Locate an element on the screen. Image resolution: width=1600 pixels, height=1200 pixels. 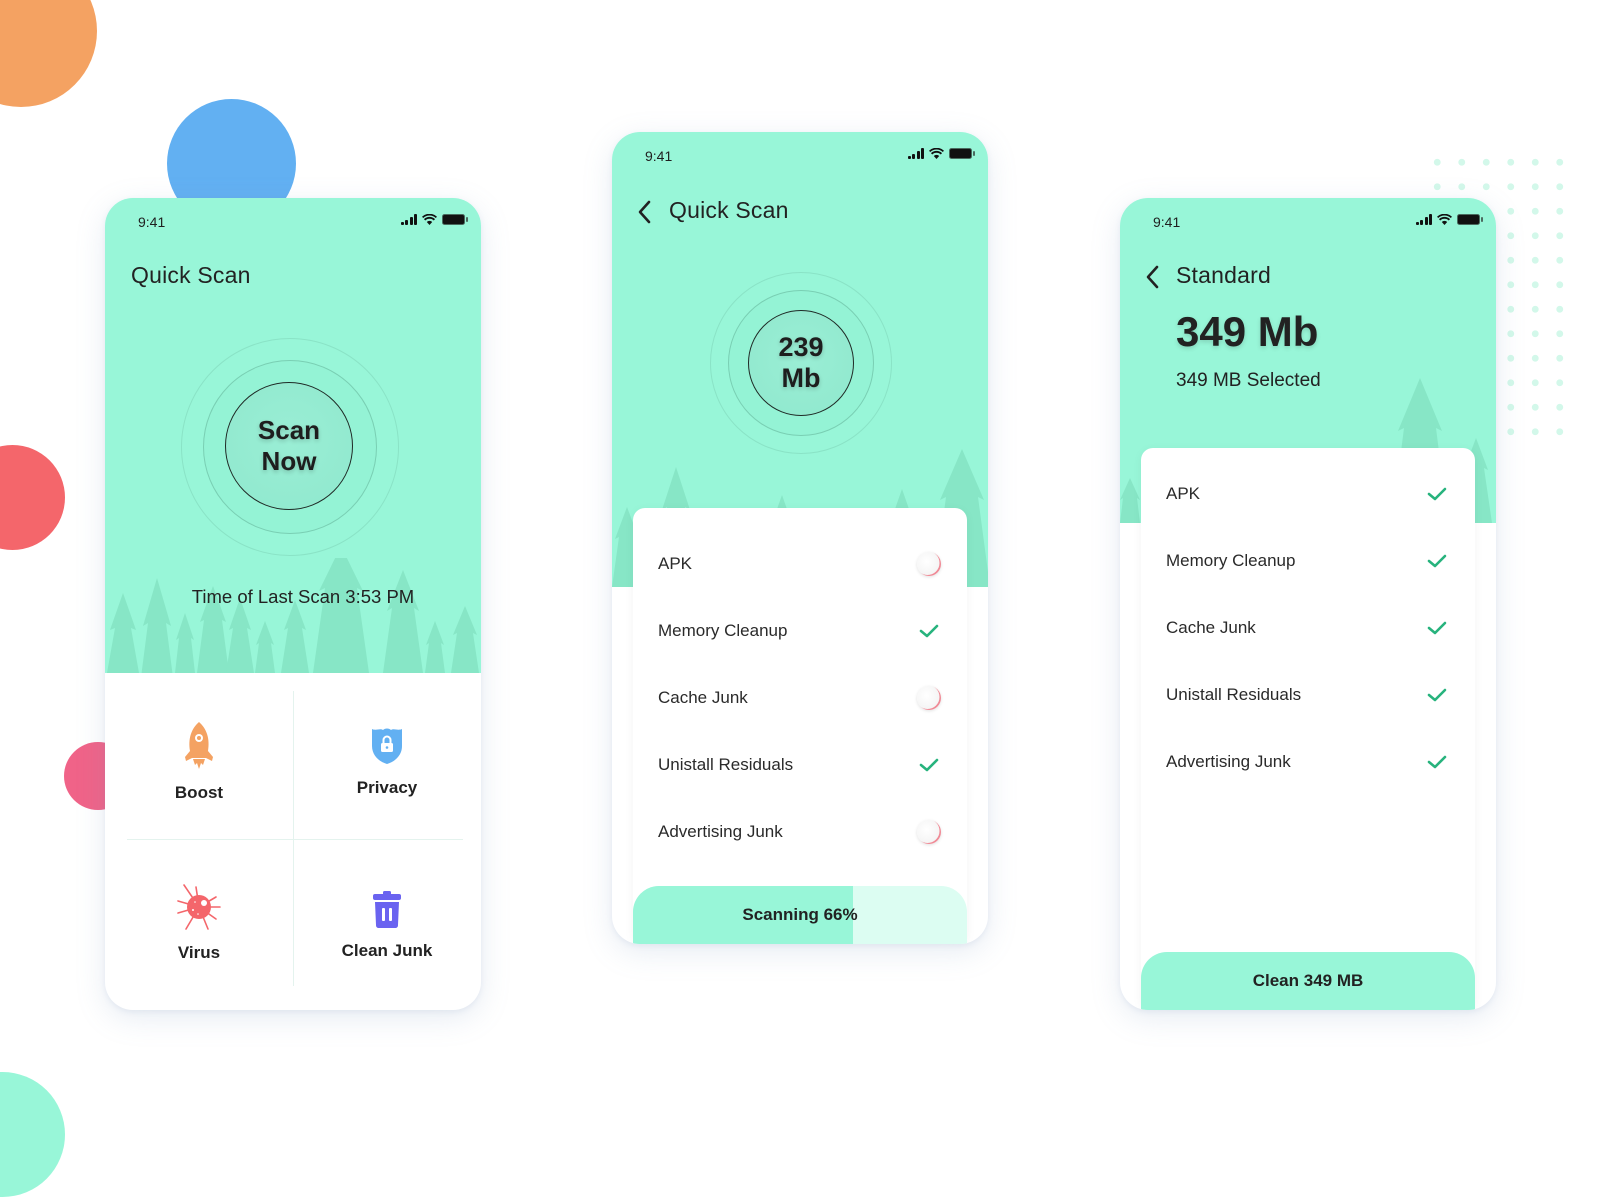
tile-virus-label: Virus is located at coordinates (199, 952).